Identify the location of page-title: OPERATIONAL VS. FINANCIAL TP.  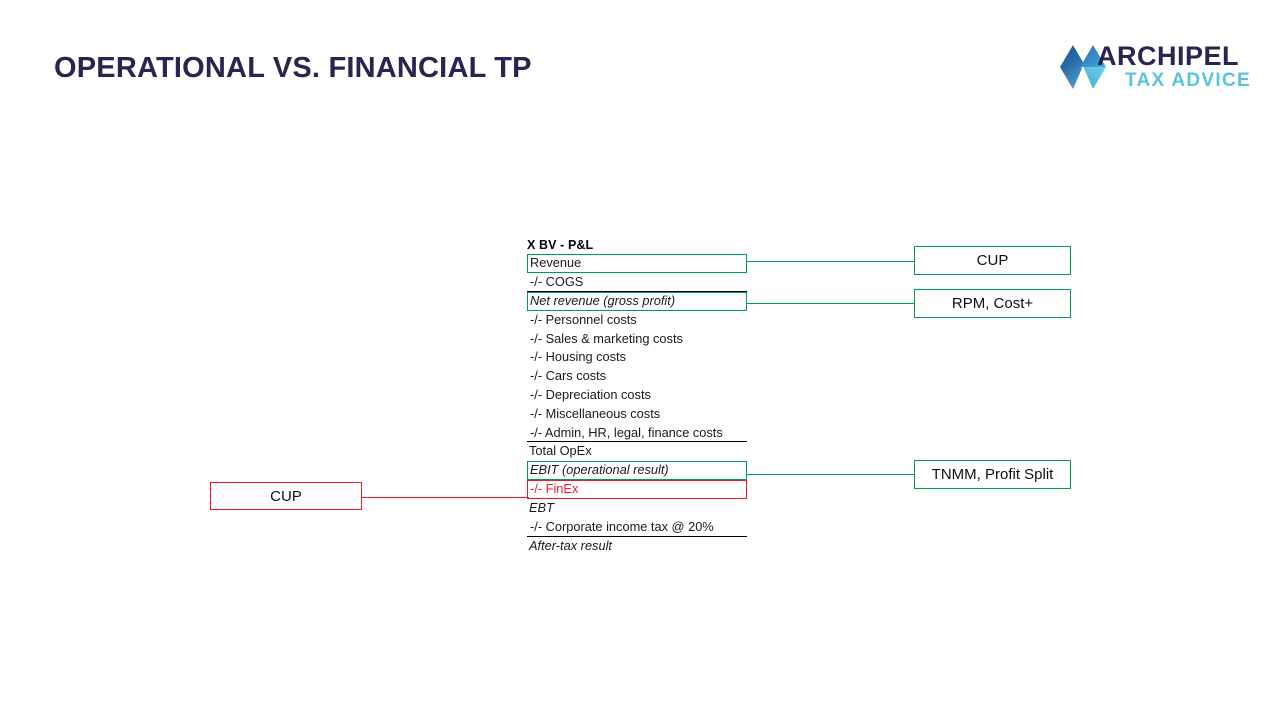
(293, 68).